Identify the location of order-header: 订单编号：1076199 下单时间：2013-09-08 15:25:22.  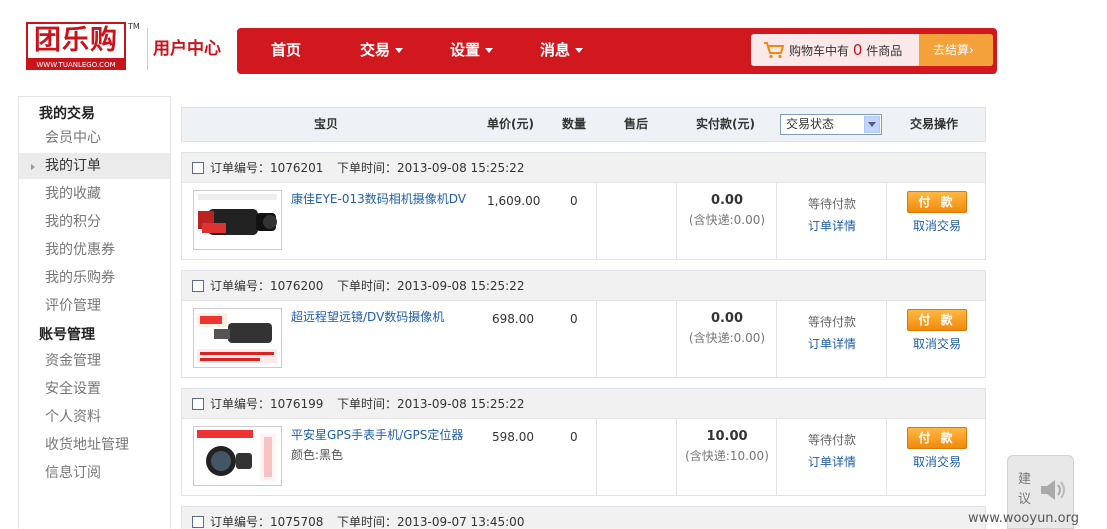
(583, 404).